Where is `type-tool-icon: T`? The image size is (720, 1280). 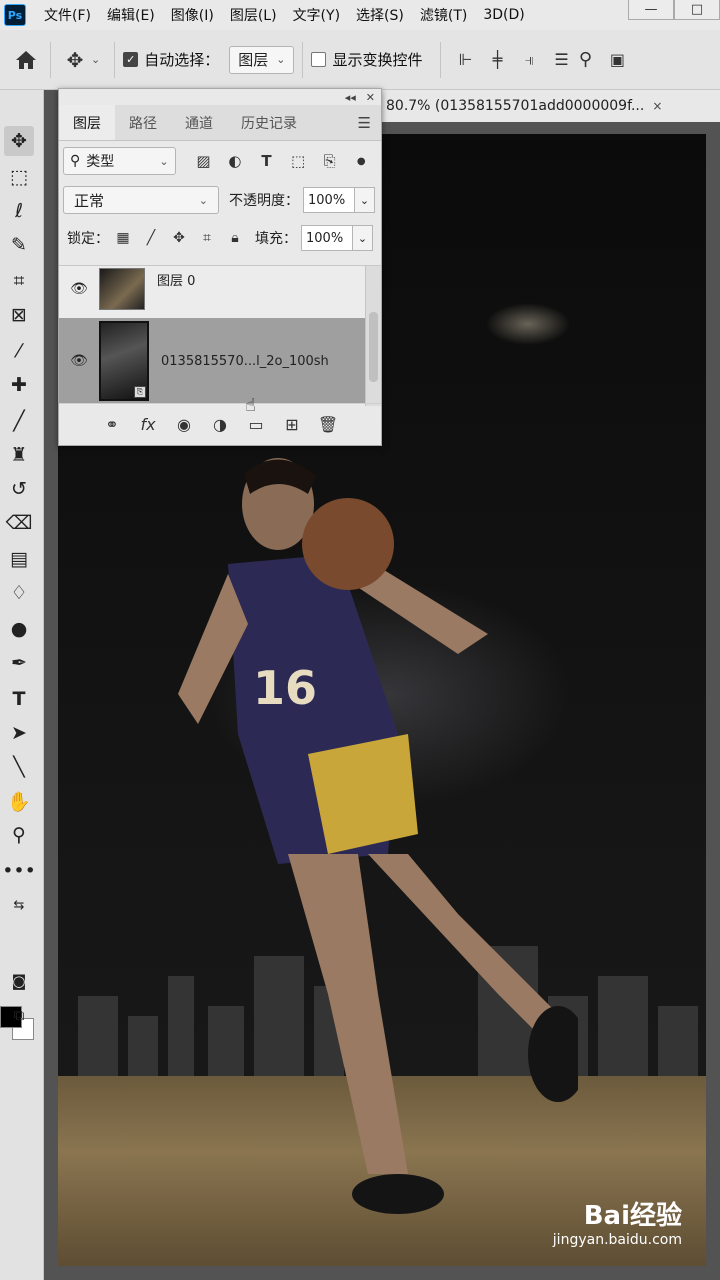
type-tool-icon: T is located at coordinates (19, 699).